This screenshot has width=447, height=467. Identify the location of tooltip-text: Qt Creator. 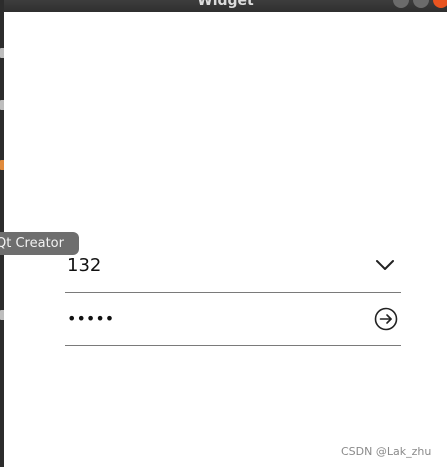
(32, 243).